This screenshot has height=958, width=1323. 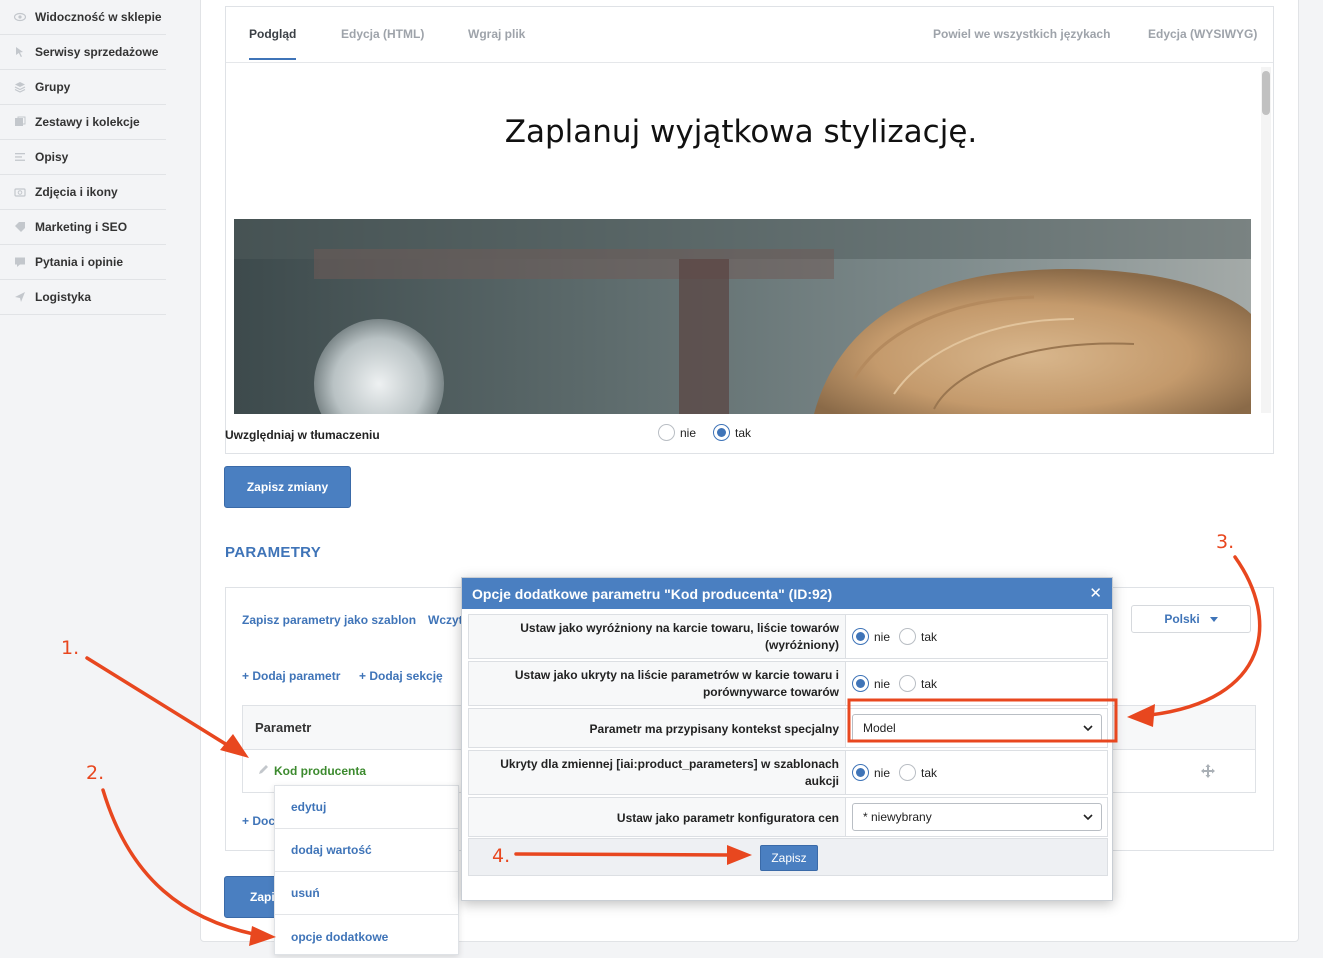 What do you see at coordinates (1208, 772) in the screenshot?
I see `move-handle-icon` at bounding box center [1208, 772].